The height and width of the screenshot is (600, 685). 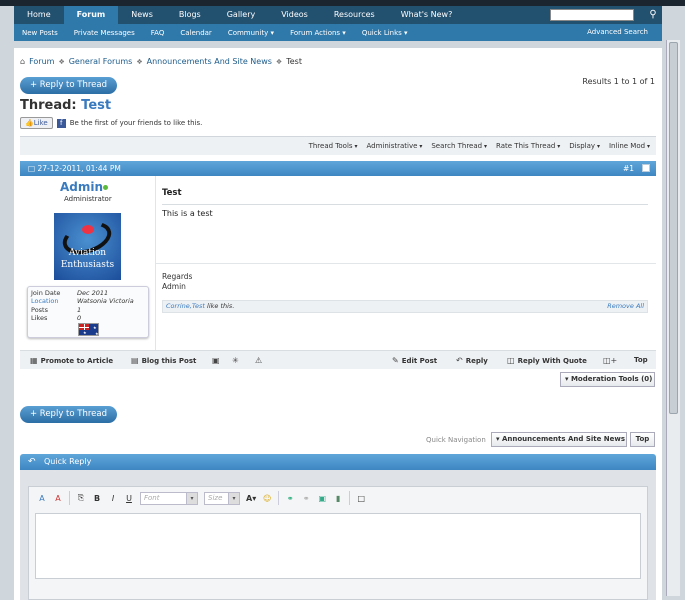 What do you see at coordinates (427, 15) in the screenshot?
I see `tab-whats-new: What's New?` at bounding box center [427, 15].